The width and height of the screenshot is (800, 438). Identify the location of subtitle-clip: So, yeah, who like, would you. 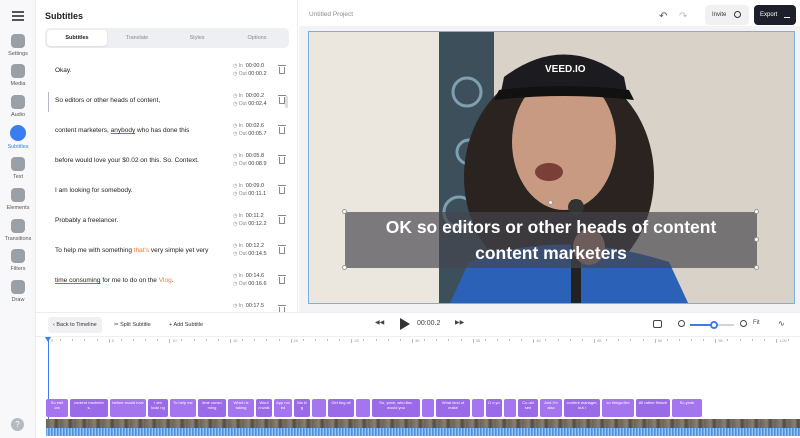
(396, 408).